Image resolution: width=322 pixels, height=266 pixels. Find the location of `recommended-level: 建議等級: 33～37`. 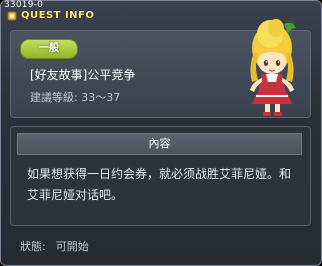

recommended-level: 建議等級: 33～37 is located at coordinates (75, 97).